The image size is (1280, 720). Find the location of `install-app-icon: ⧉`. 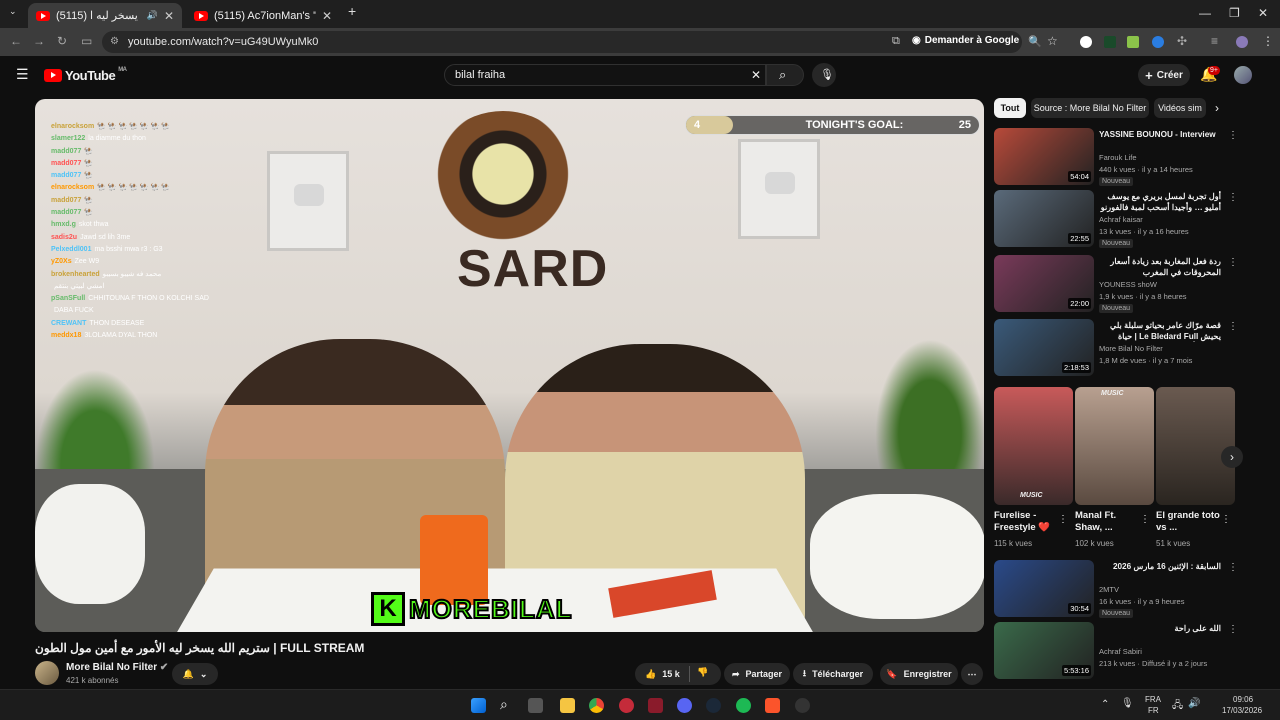

install-app-icon: ⧉ is located at coordinates (896, 41).